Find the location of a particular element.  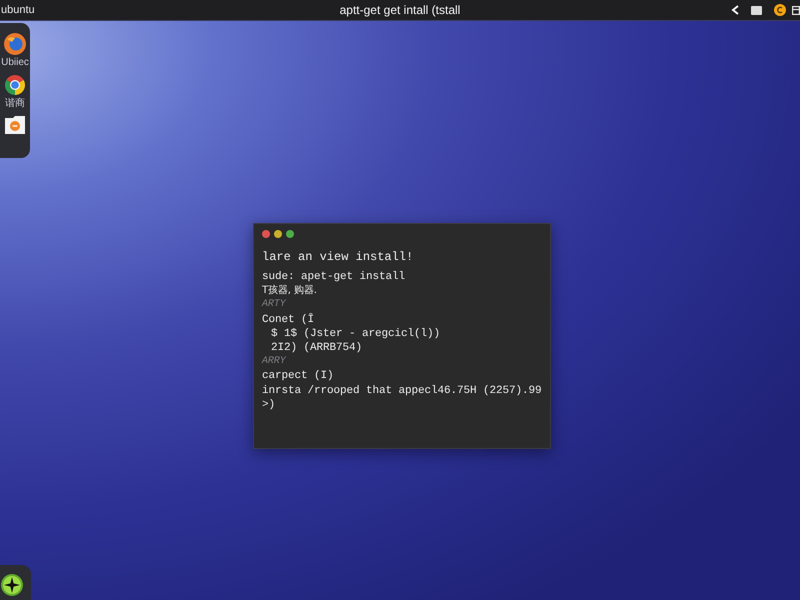

window-title: aptt-get get intall (tstall is located at coordinates (400, 10).